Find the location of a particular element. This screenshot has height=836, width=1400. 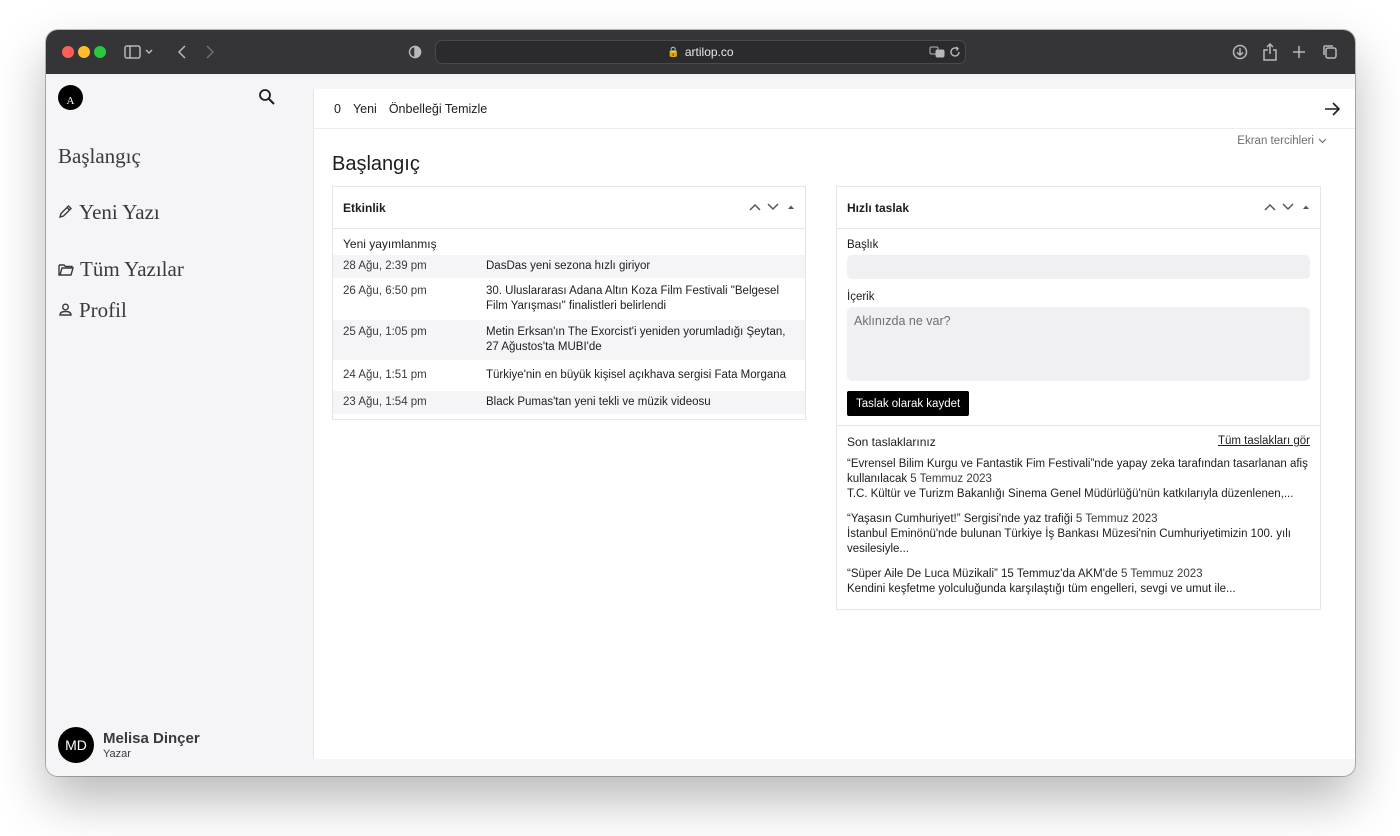

chevron-down-icon is located at coordinates (1322, 141).